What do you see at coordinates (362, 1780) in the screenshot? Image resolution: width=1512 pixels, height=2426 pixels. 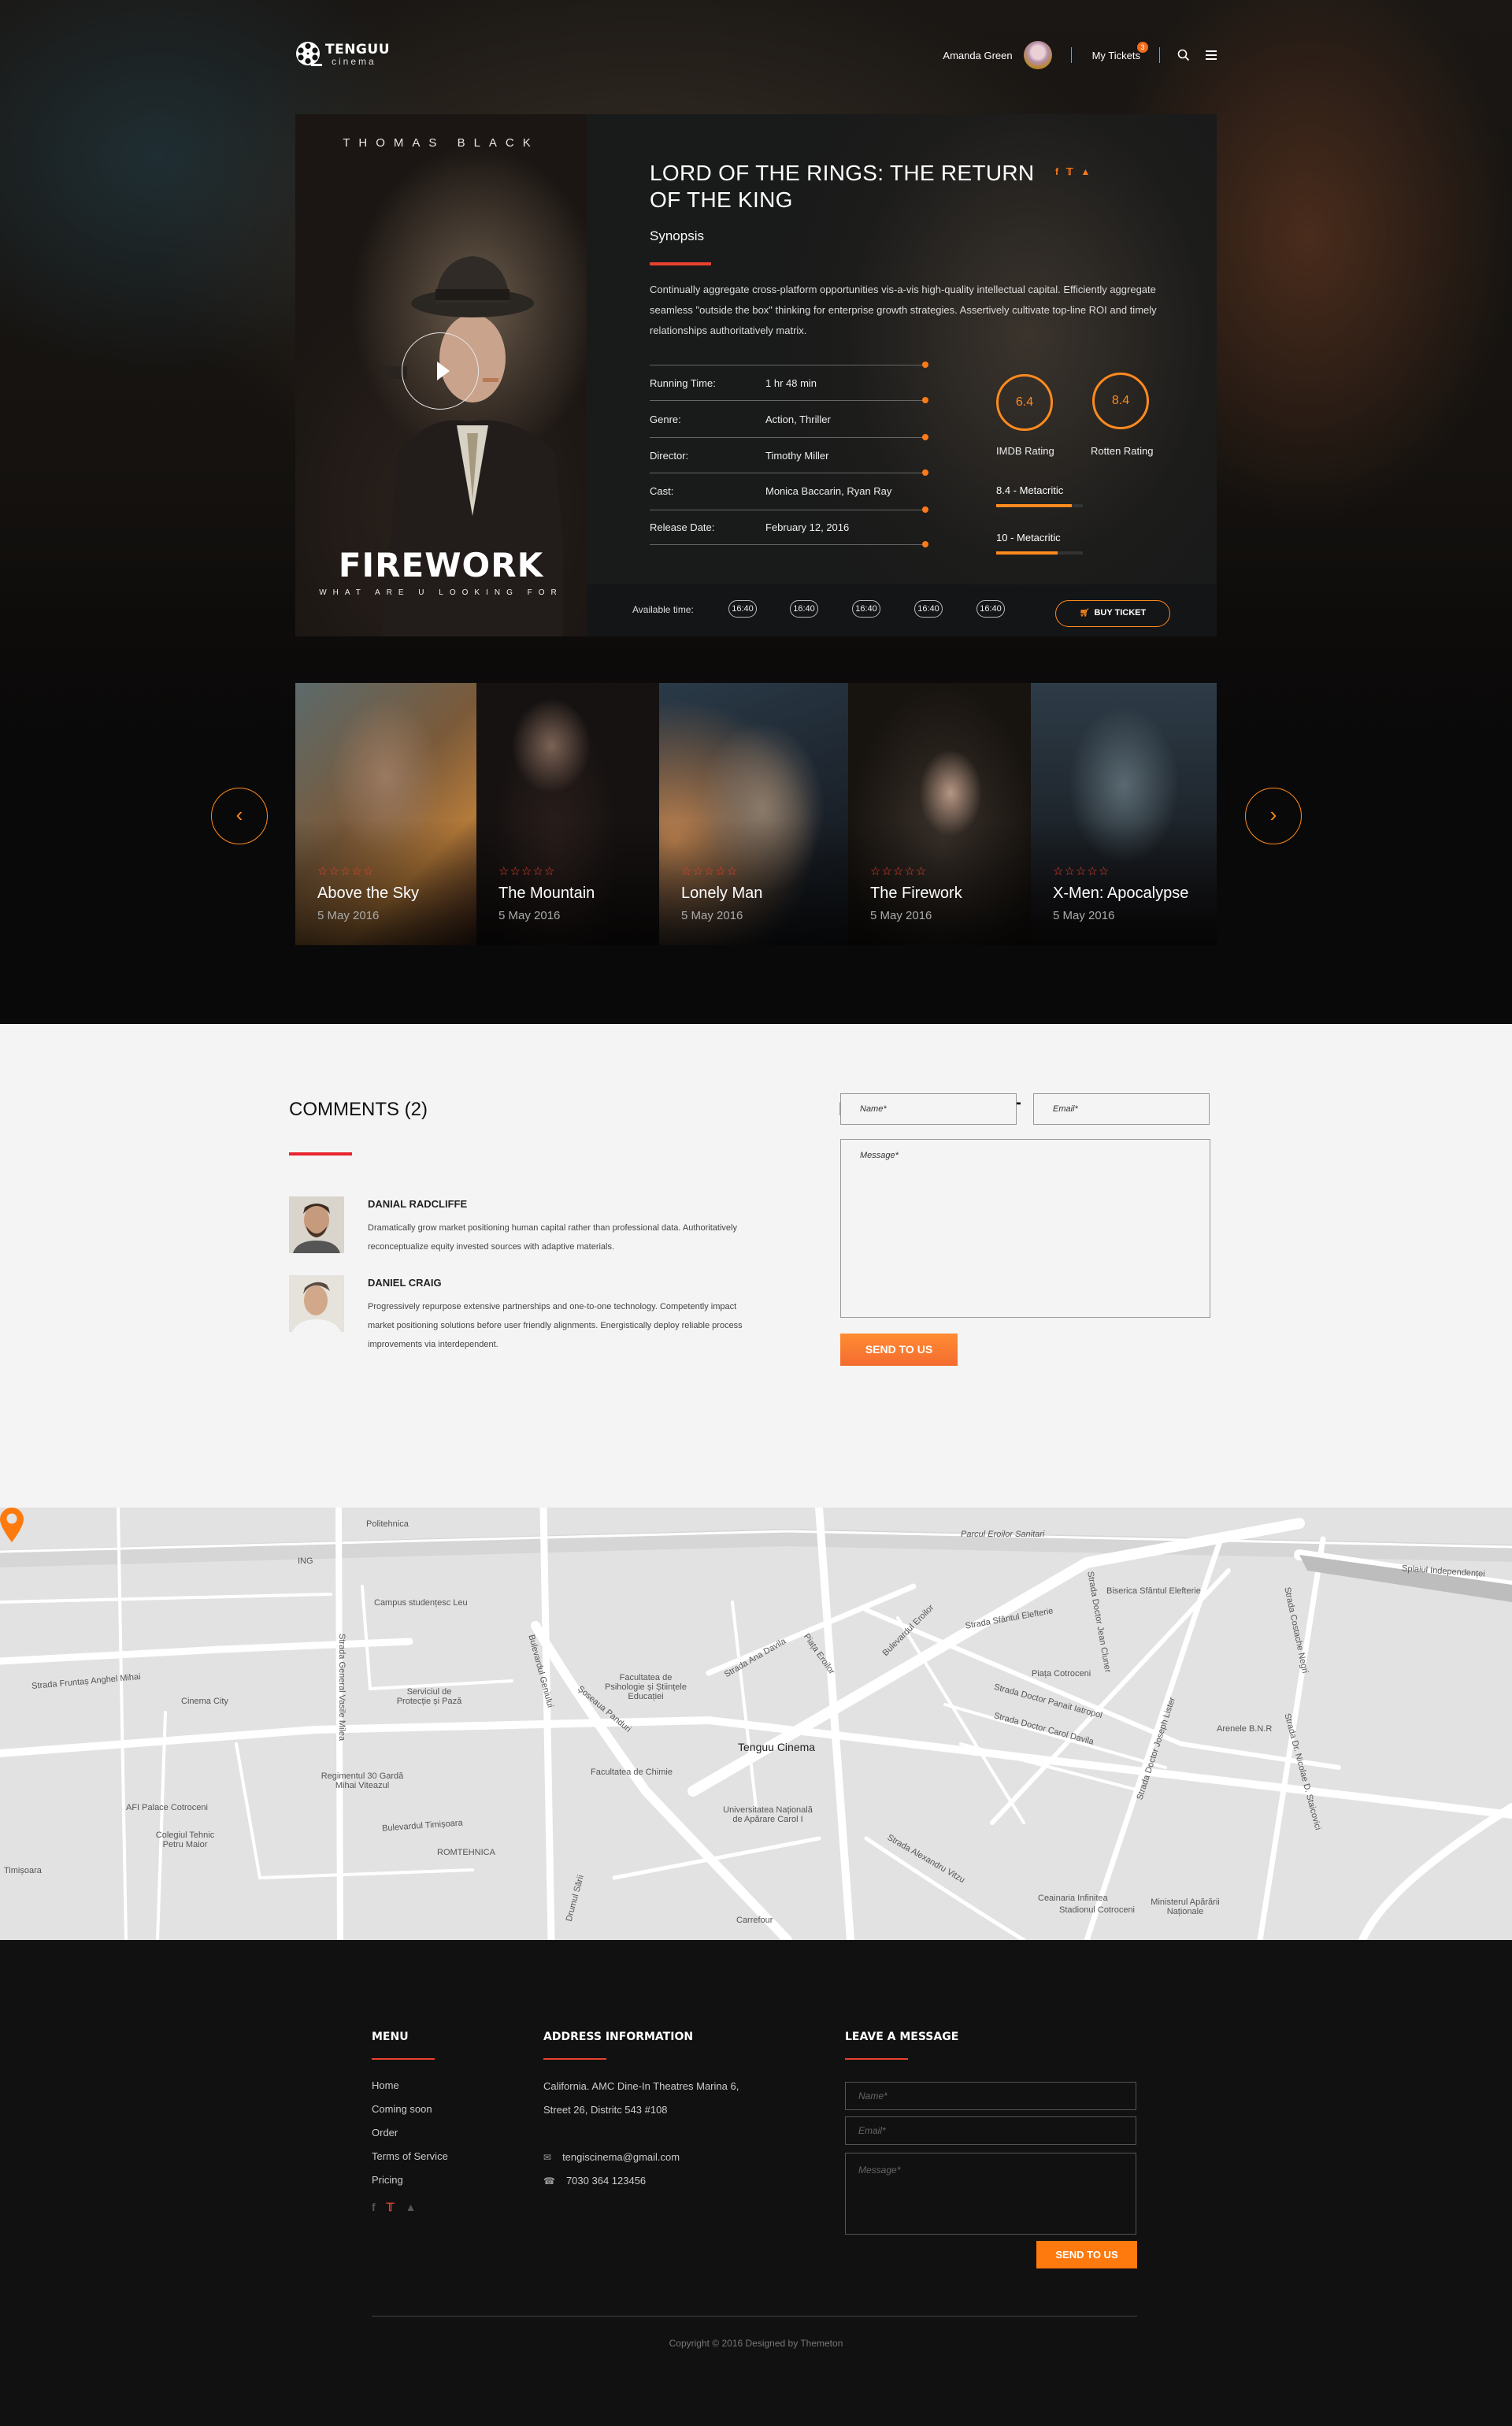 I see `map-label: Regimentul 30 Gardă Mihai Viteazul` at bounding box center [362, 1780].